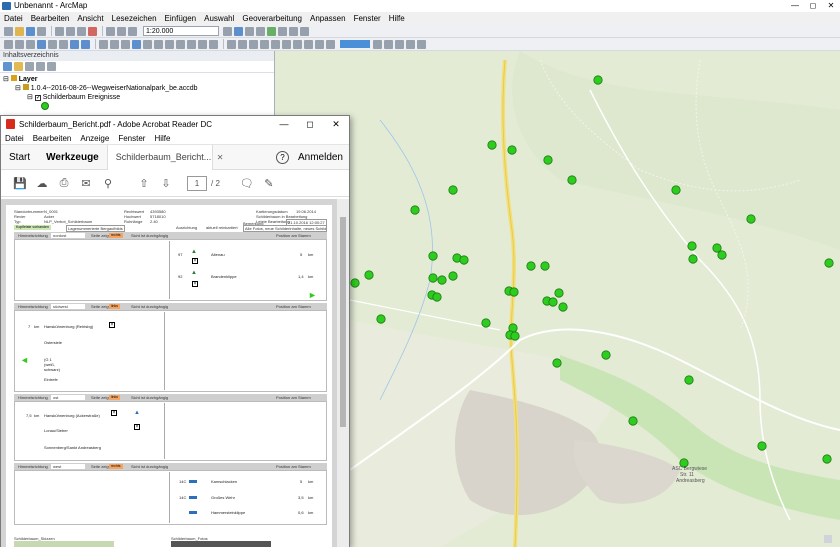  Describe the element at coordinates (138, 97) in the screenshot. I see `toc-layer: ⊟ ✓ Schilderbaum Ereignisse` at that location.